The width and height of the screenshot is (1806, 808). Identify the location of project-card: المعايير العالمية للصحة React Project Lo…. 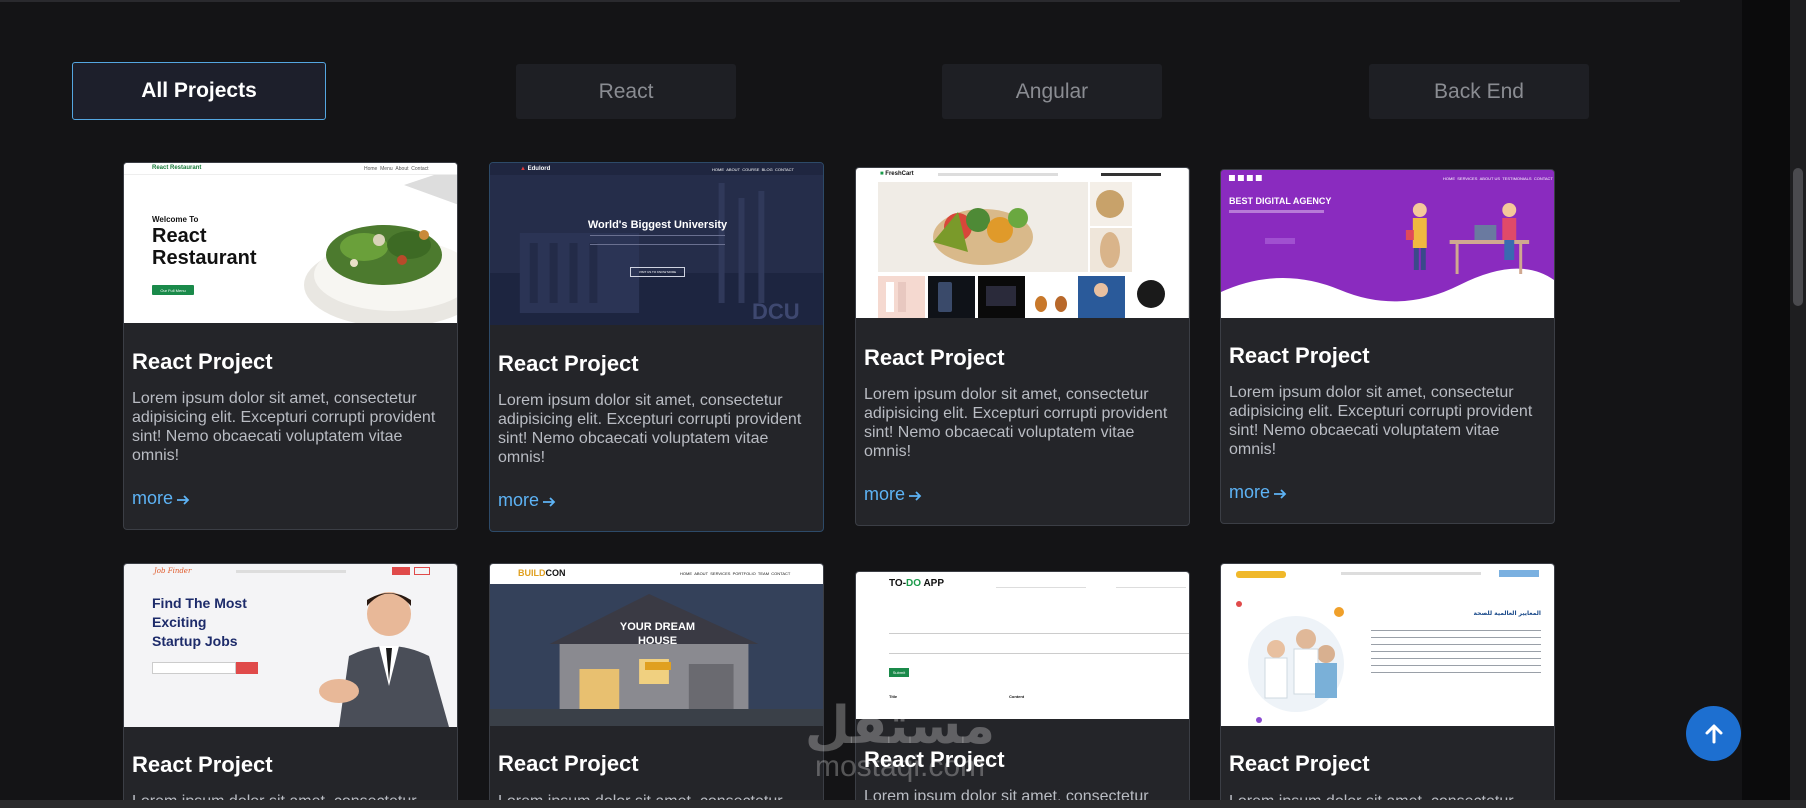
(1387, 685).